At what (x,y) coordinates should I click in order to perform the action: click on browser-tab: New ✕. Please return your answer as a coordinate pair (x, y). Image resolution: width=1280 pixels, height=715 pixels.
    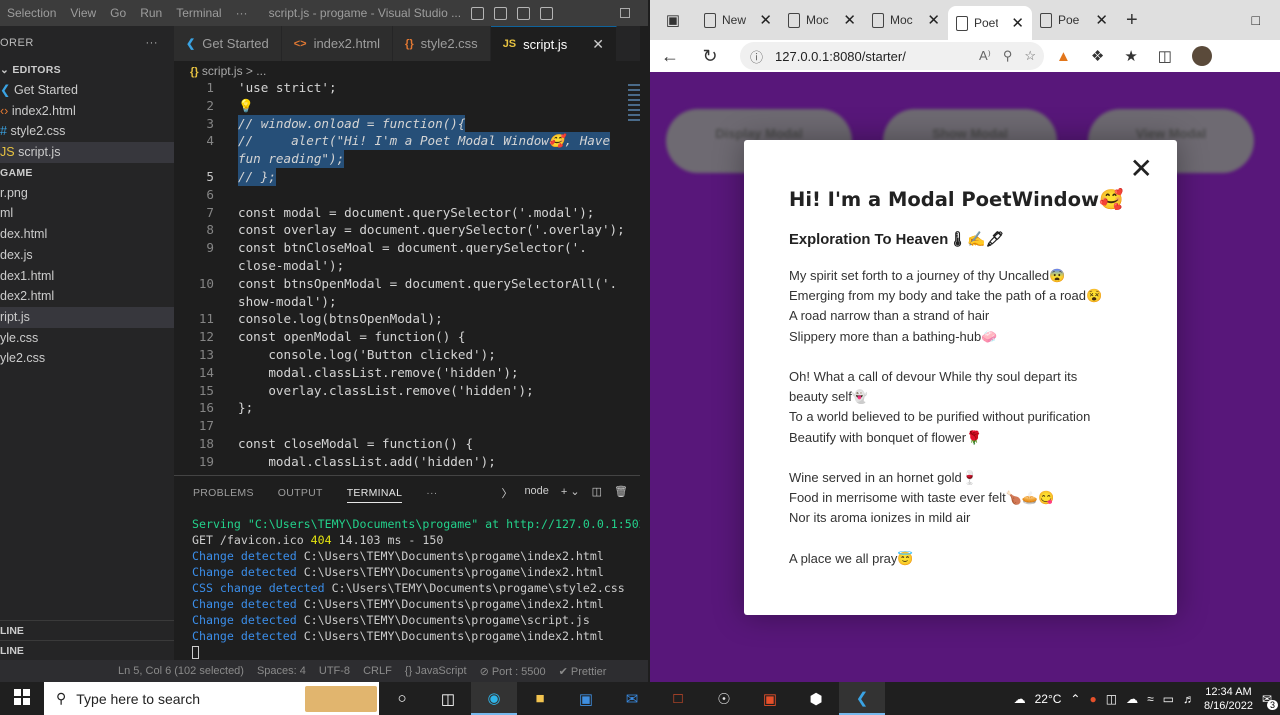
    Looking at the image, I should click on (738, 20).